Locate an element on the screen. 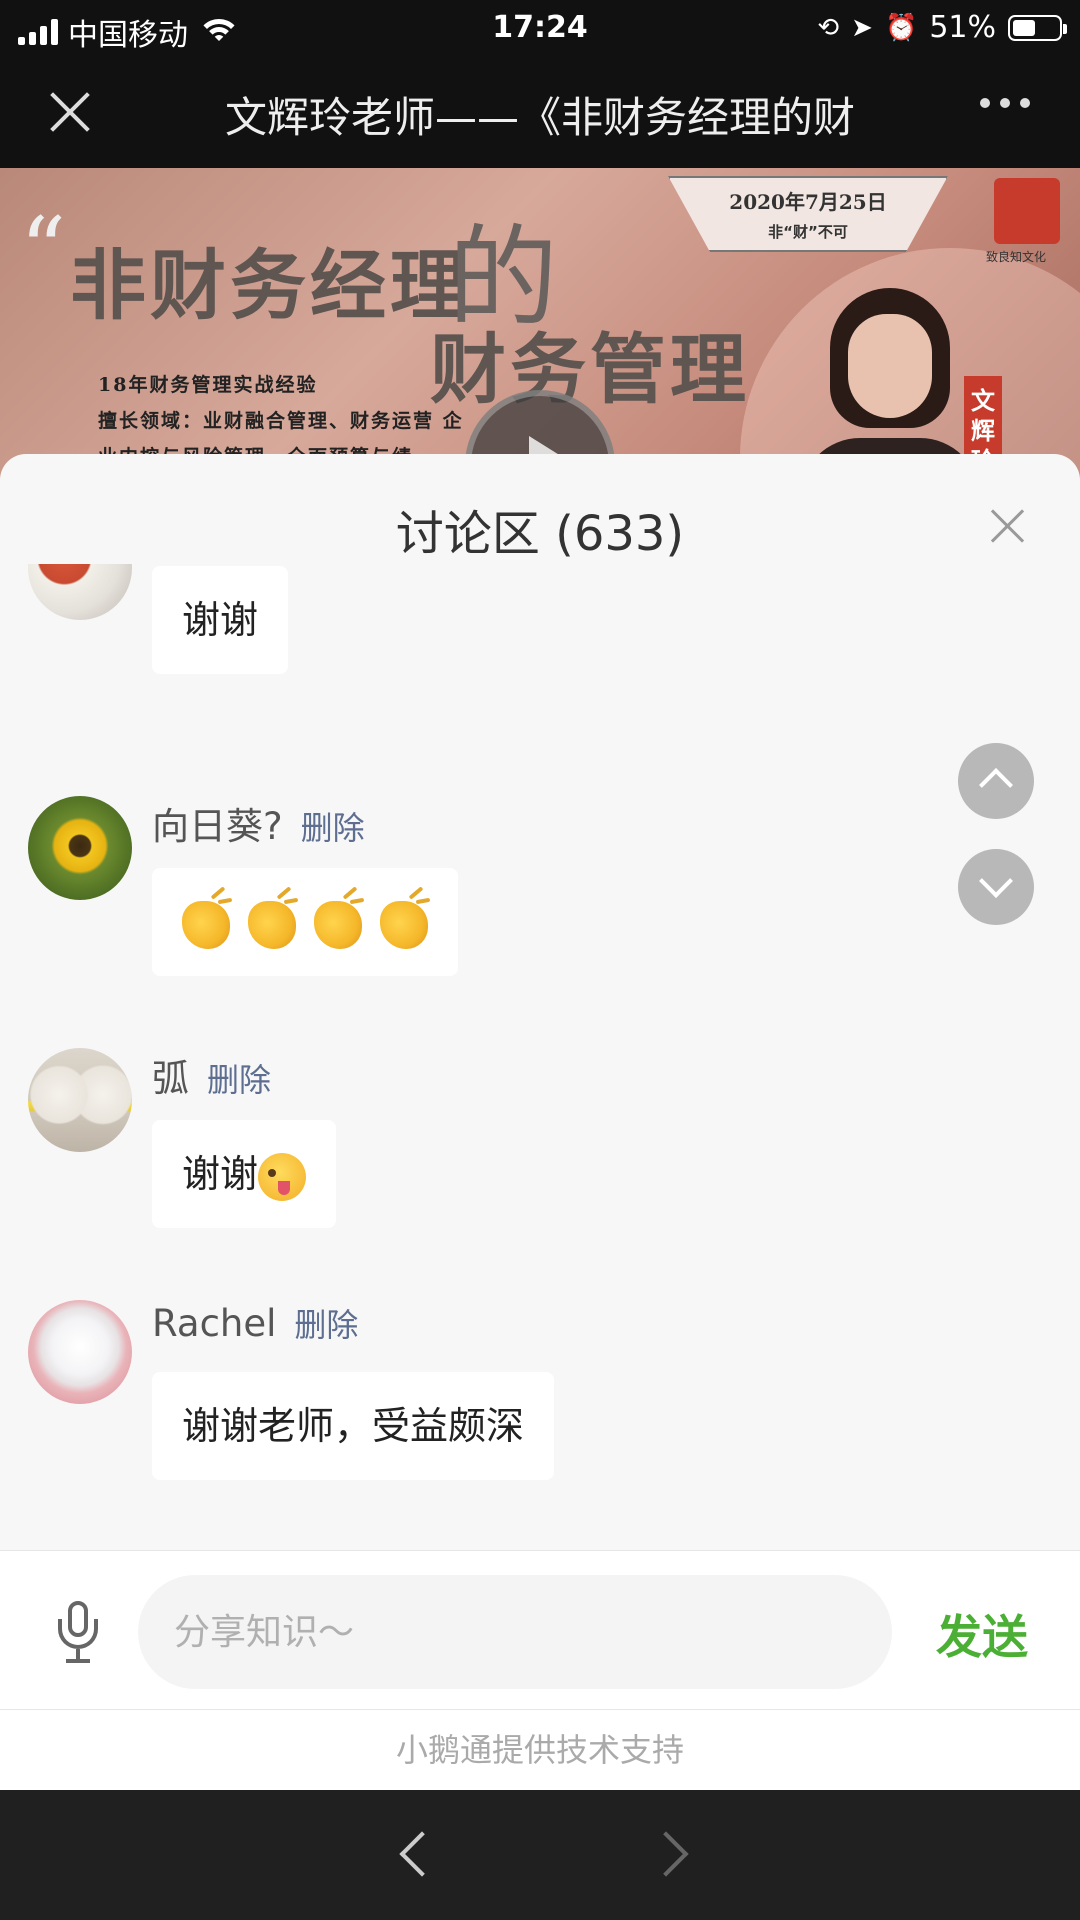 Image resolution: width=1080 pixels, height=1920 pixels. comment-text: 谢谢老师，受益颇深 is located at coordinates (353, 1426).